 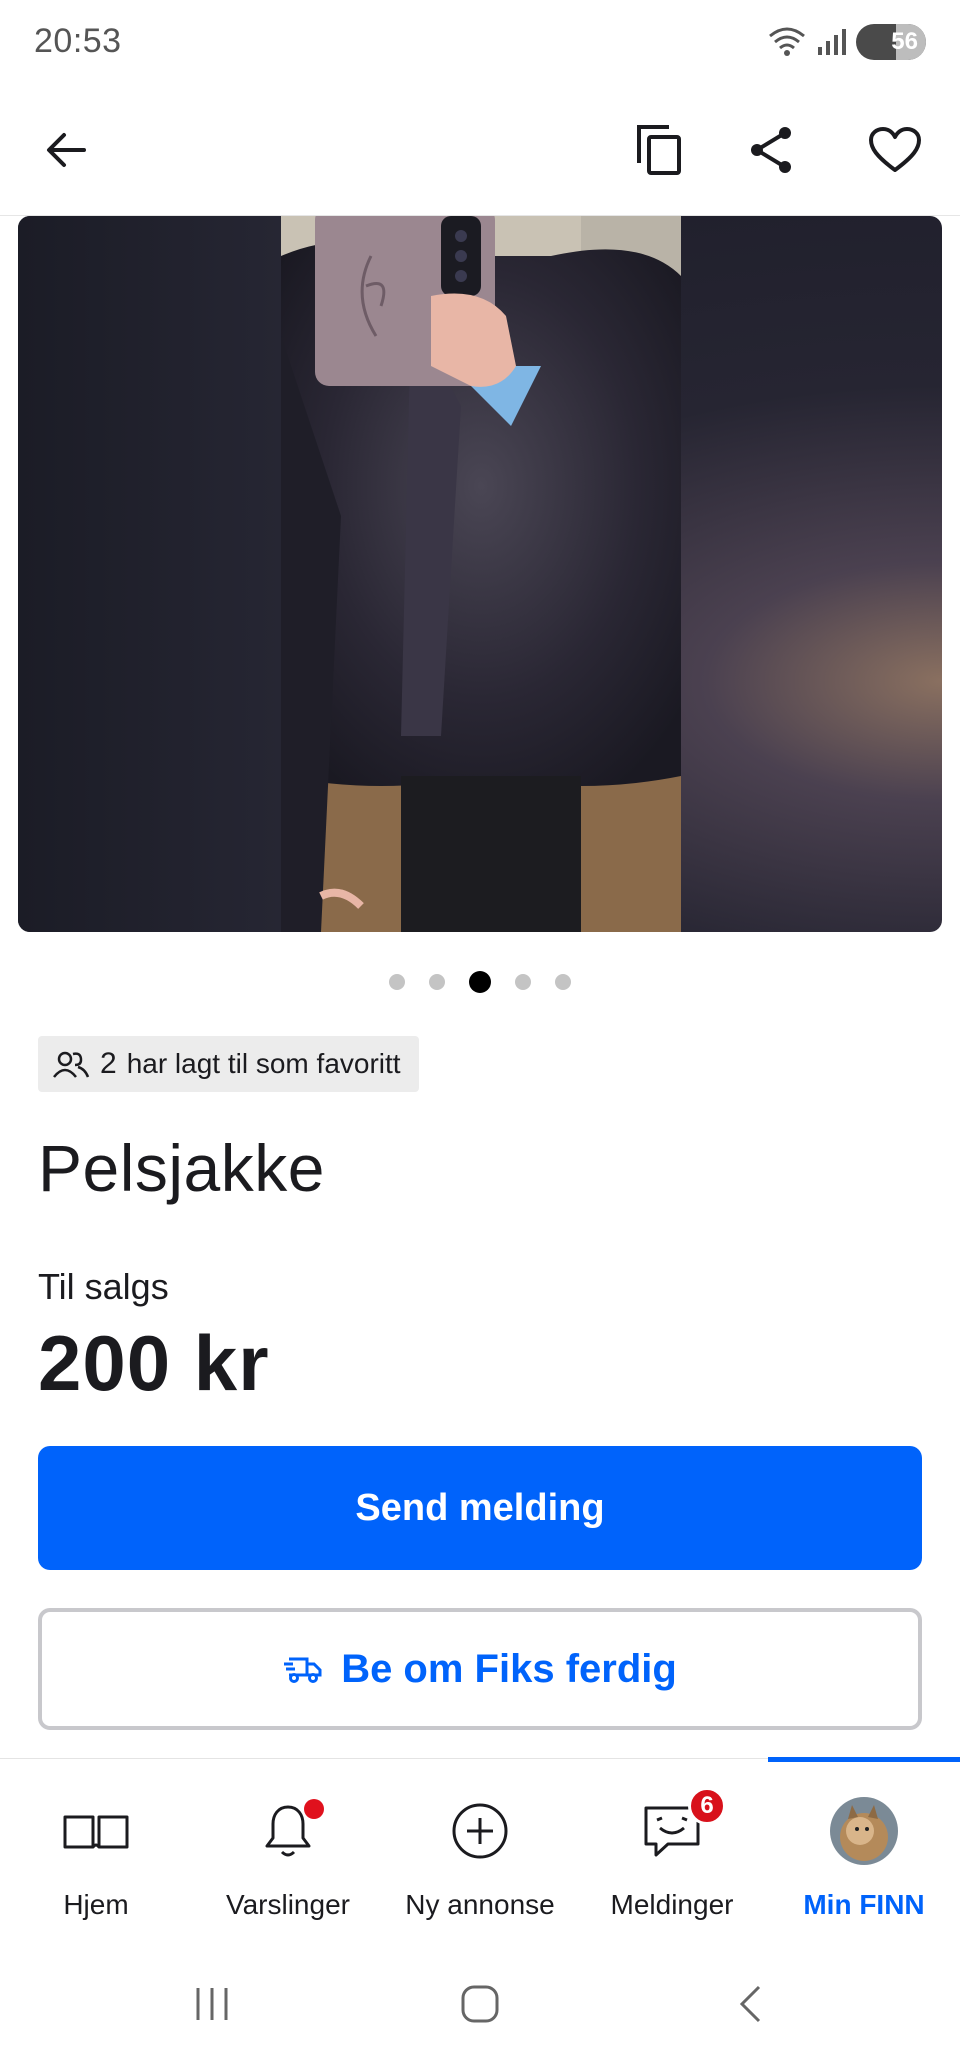 I want to click on share-button, so click(x=771, y=150).